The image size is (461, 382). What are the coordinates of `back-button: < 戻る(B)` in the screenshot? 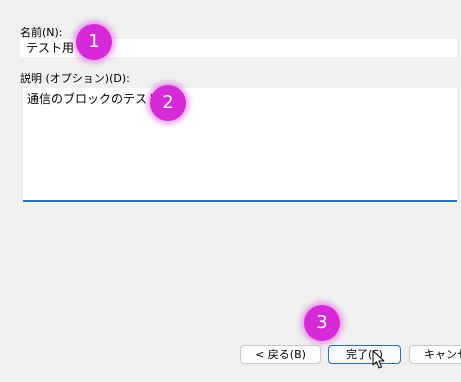 It's located at (280, 354).